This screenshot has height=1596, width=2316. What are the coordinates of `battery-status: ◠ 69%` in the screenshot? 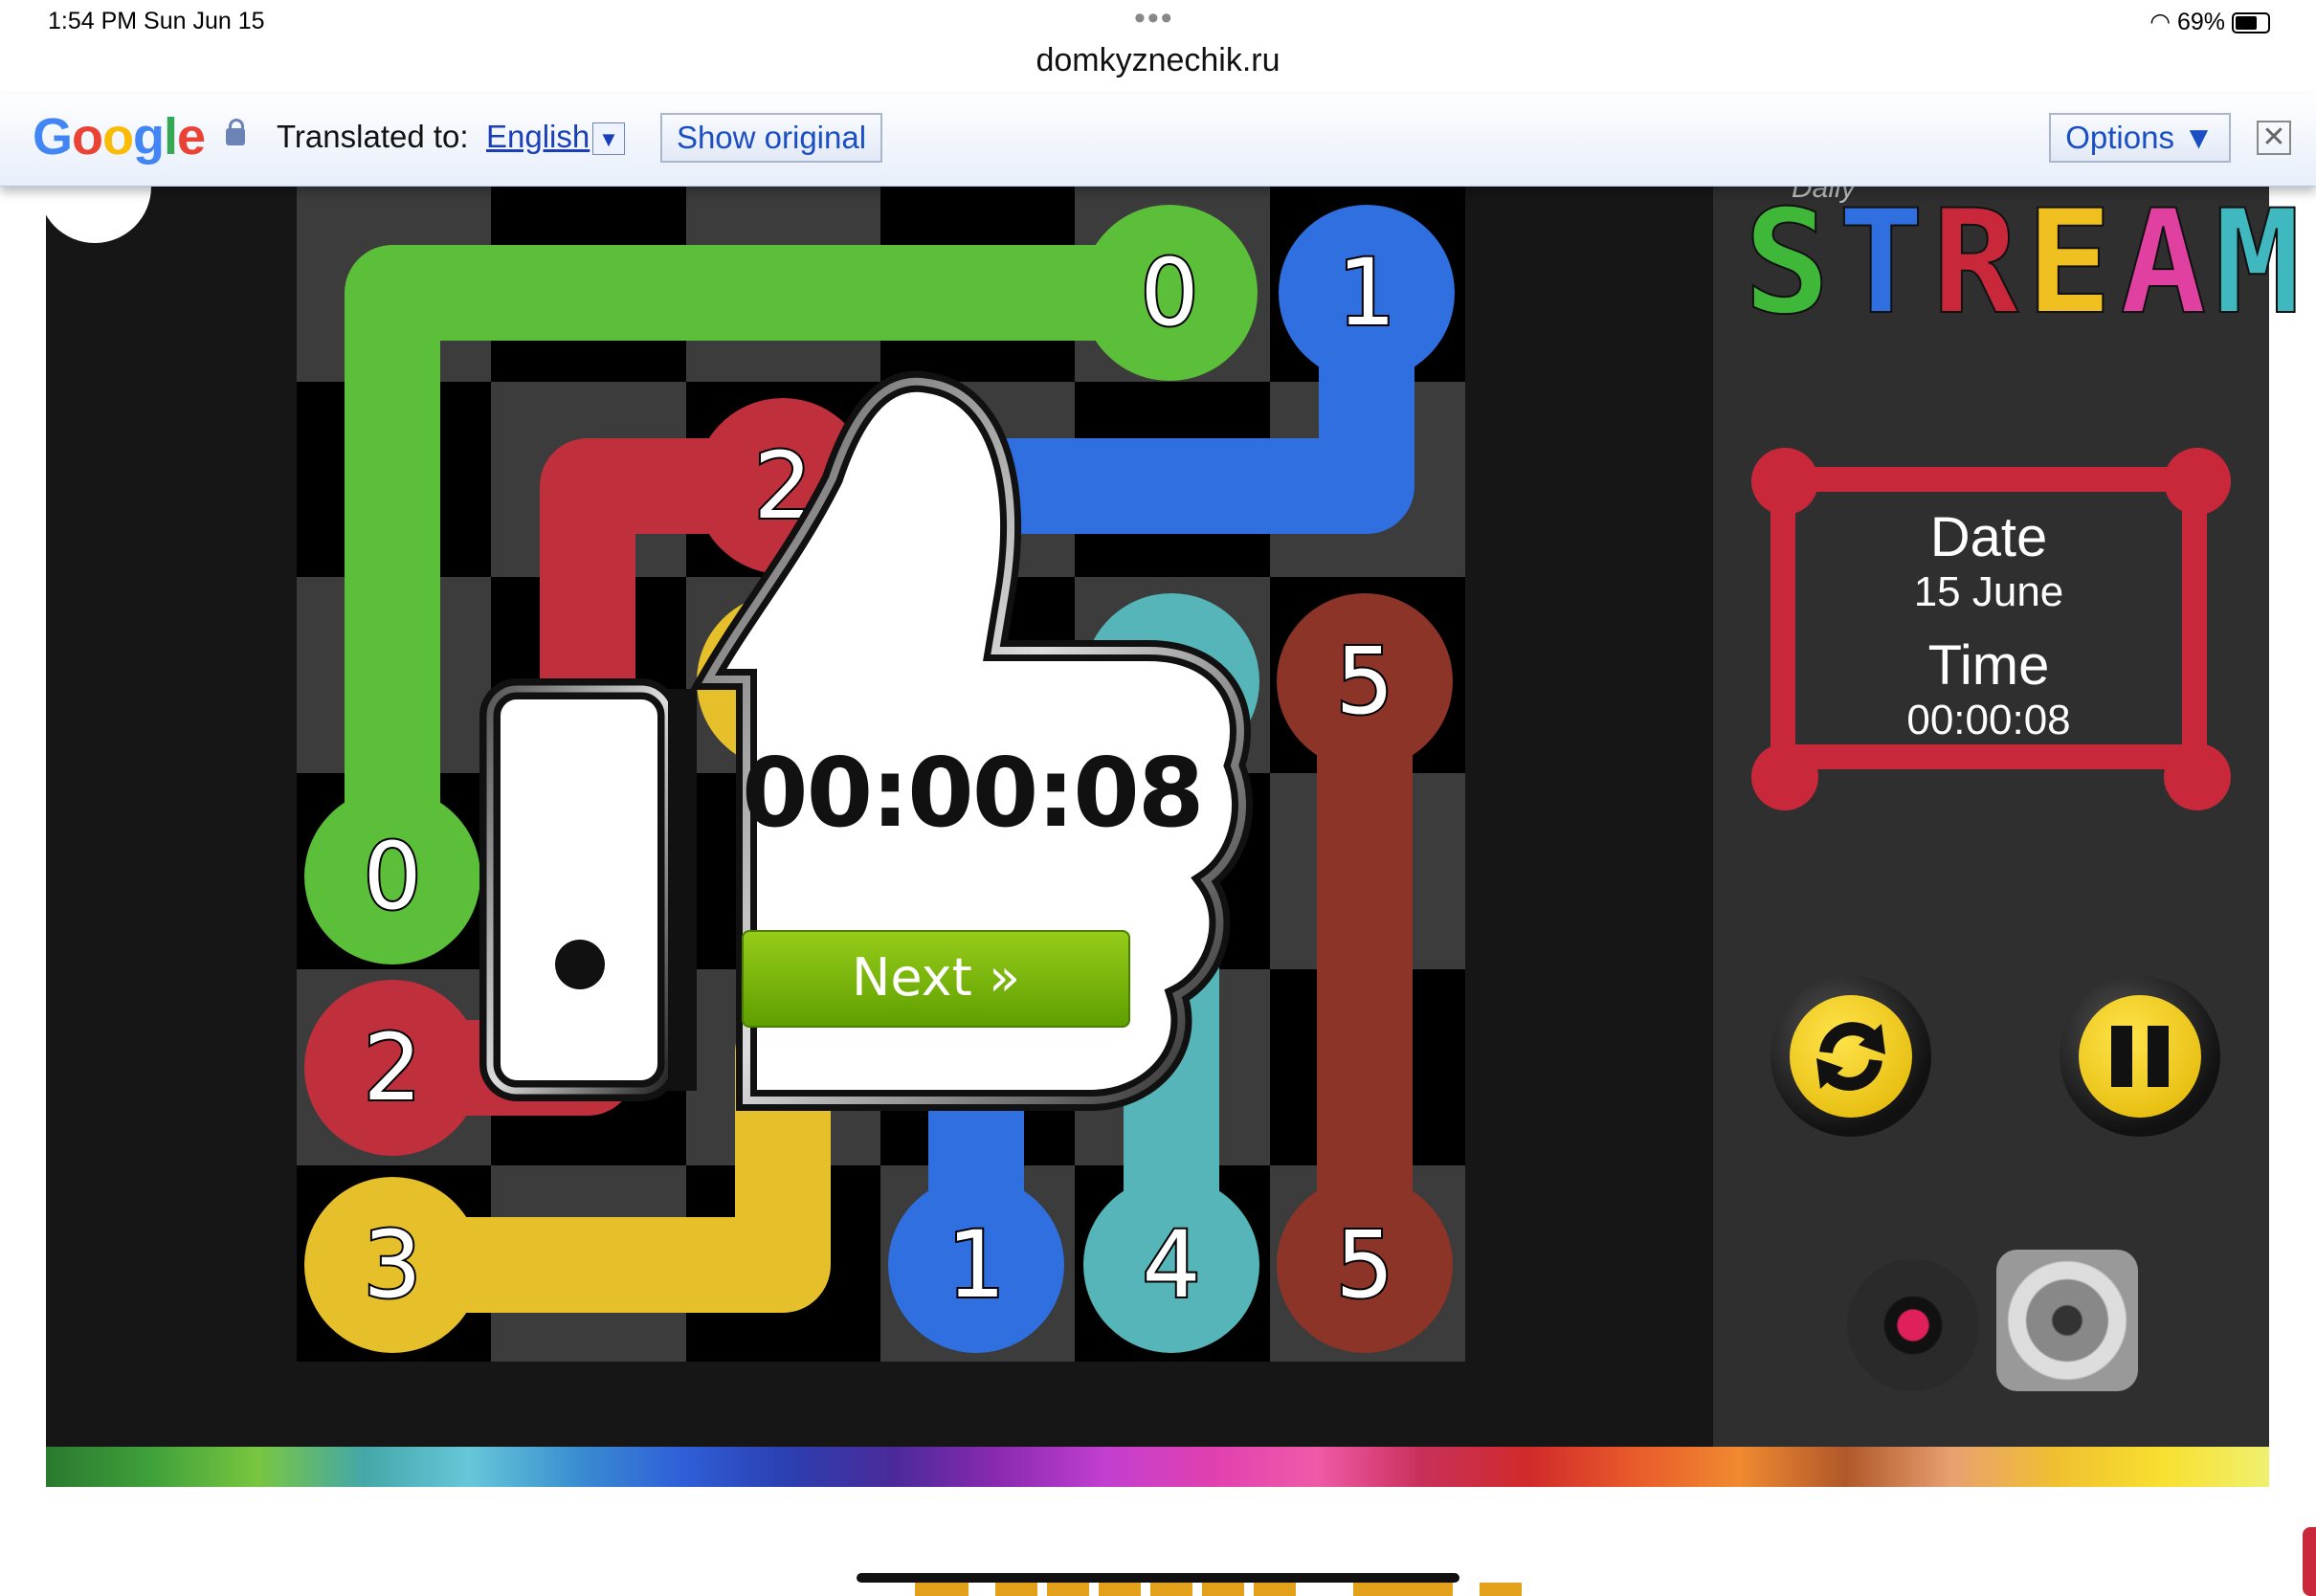 It's located at (2209, 22).